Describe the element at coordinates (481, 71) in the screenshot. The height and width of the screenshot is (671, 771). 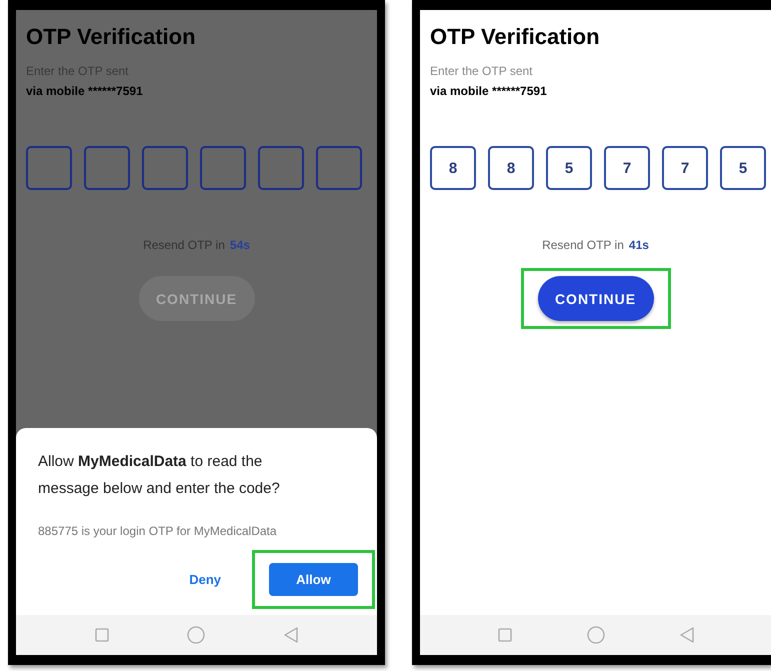
I see `instruction-text: Enter the OTP sent` at that location.